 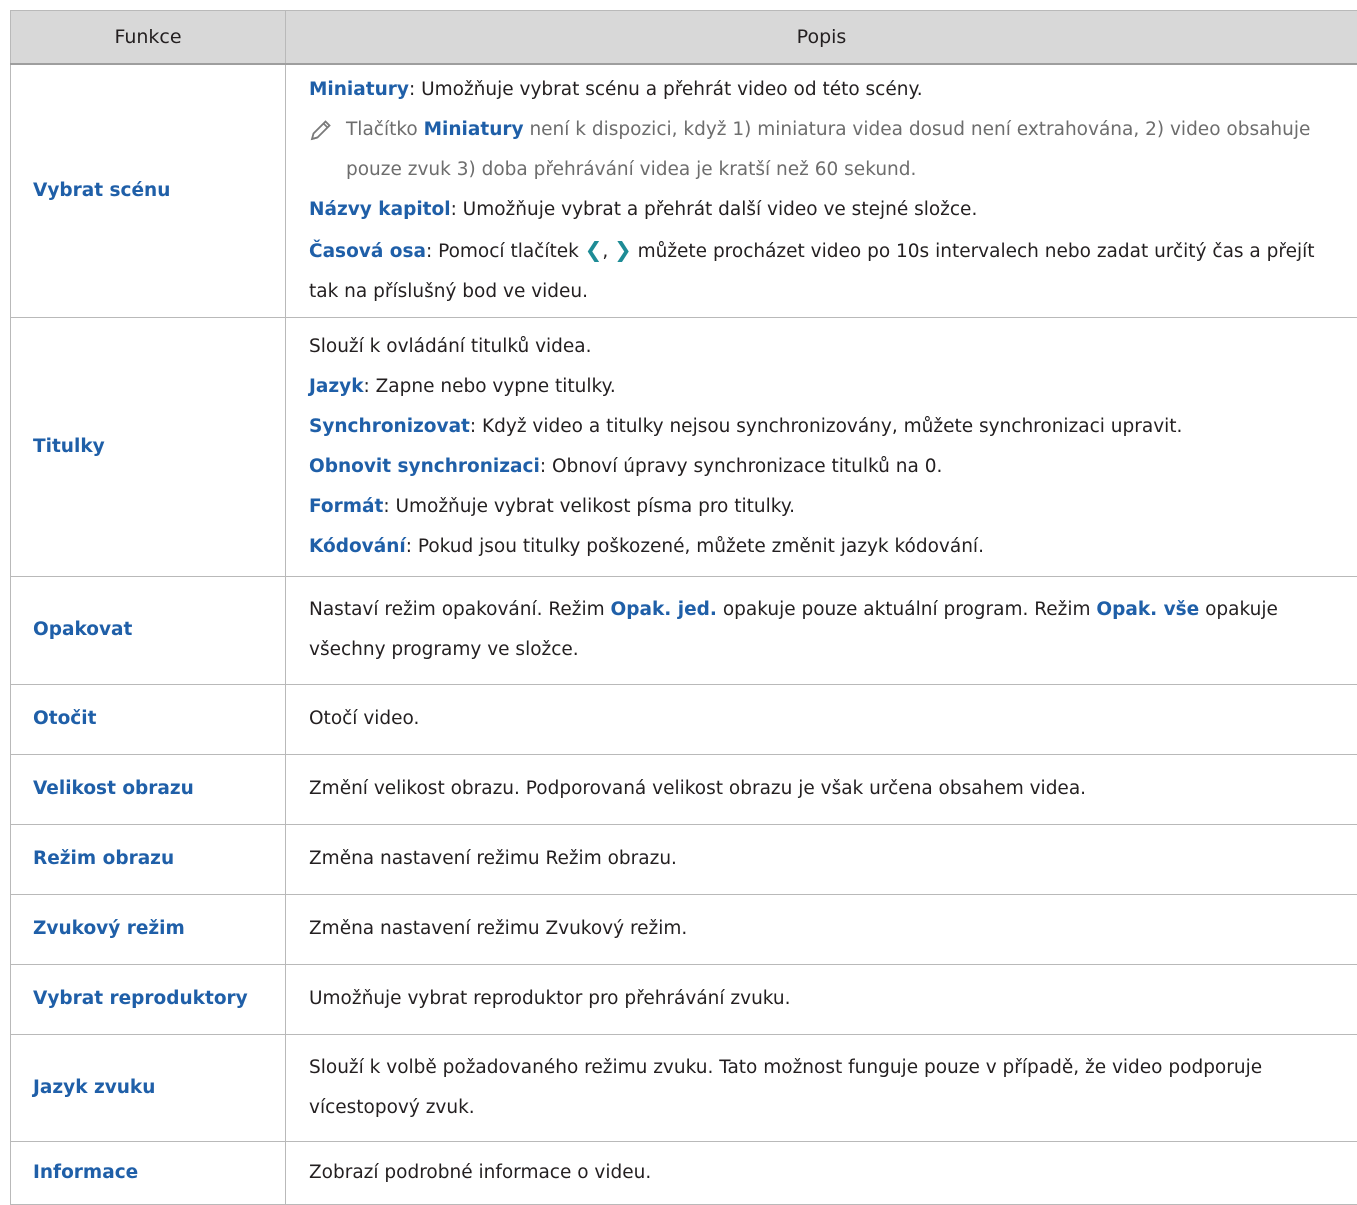 What do you see at coordinates (148, 999) in the screenshot?
I see `function-name: Vybrat reproduktory` at bounding box center [148, 999].